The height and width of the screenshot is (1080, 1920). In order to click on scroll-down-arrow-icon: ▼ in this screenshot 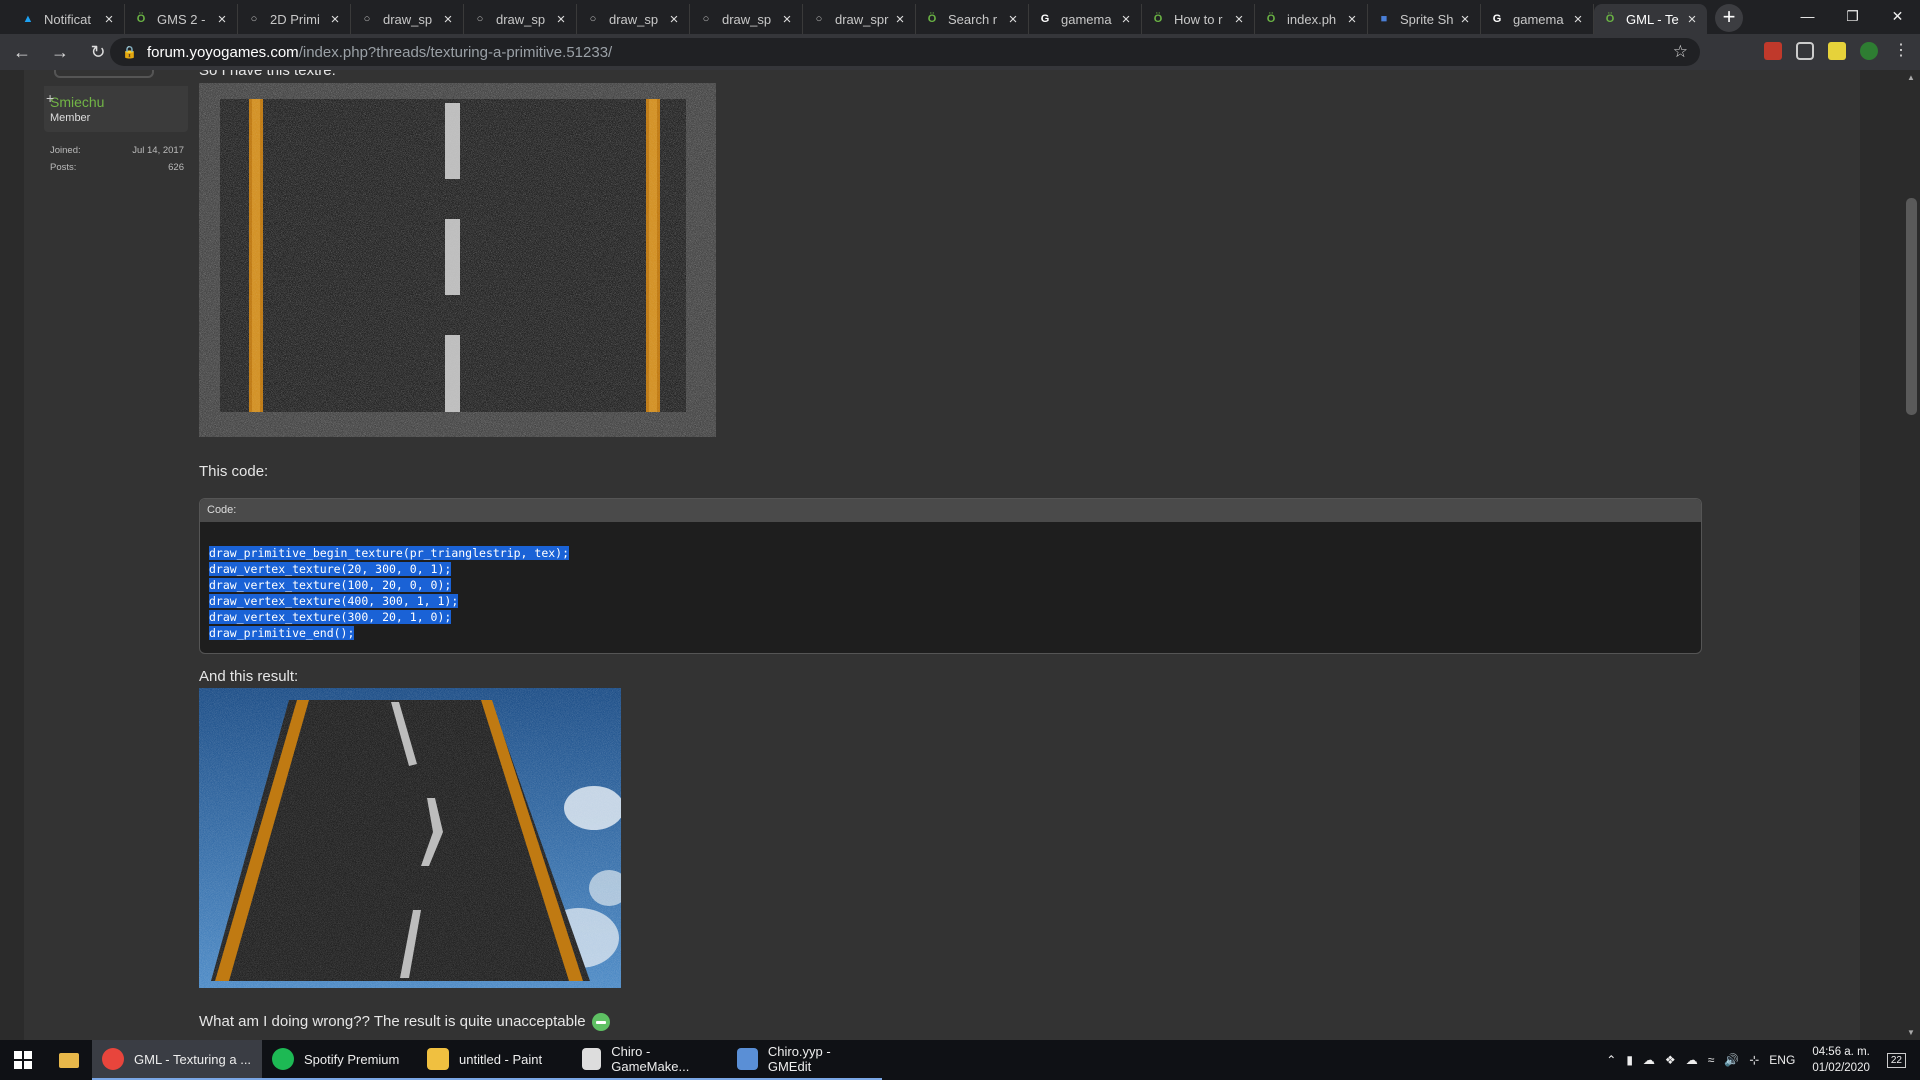, I will do `click(1911, 1032)`.